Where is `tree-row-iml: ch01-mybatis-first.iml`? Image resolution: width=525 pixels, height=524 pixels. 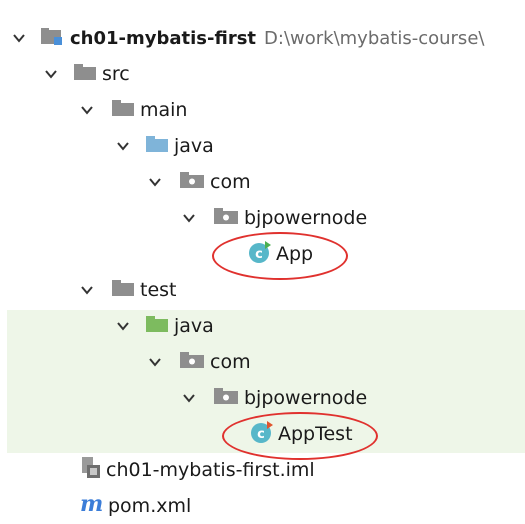
tree-row-iml: ch01-mybatis-first.iml is located at coordinates (197, 470).